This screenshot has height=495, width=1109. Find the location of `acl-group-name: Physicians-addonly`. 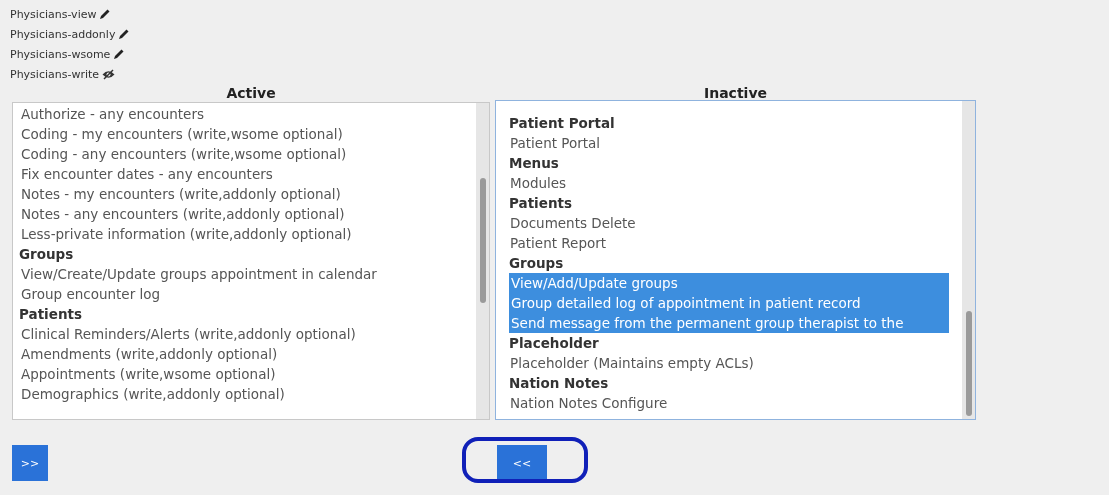

acl-group-name: Physicians-addonly is located at coordinates (63, 34).